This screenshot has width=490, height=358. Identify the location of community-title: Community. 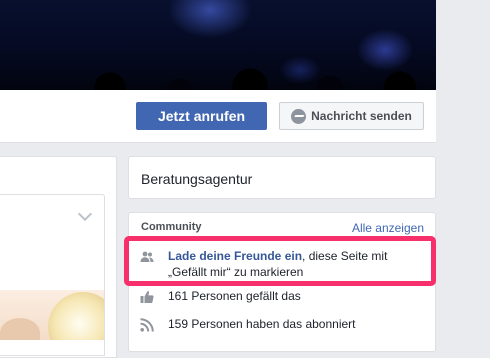
(171, 227).